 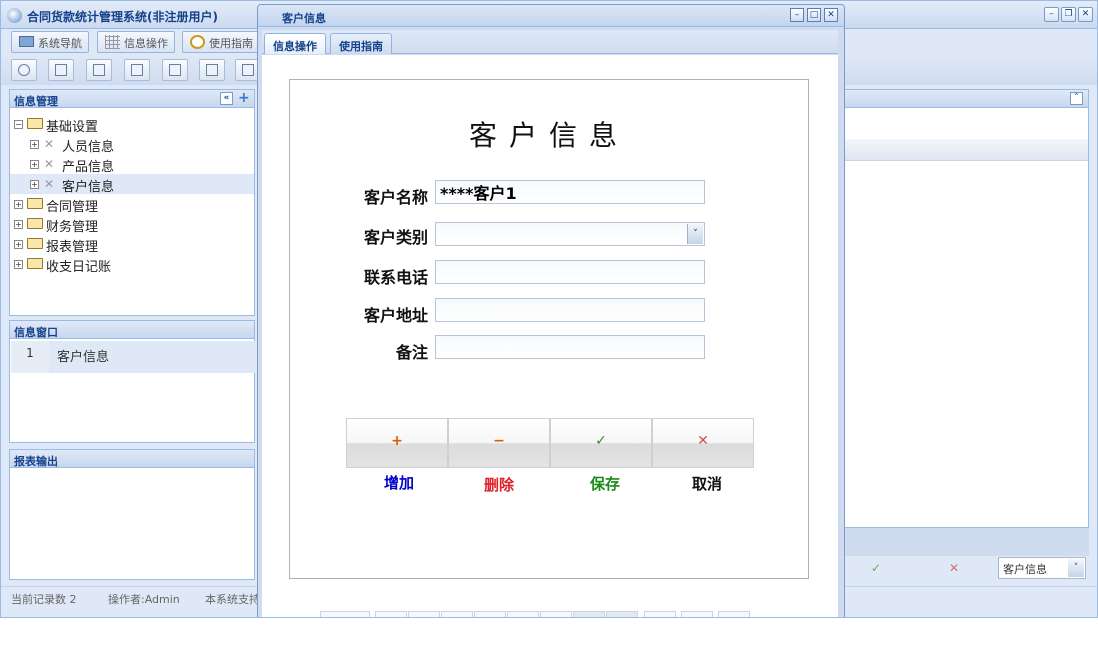 I want to click on status-support: 本系统支持, so click(x=232, y=599).